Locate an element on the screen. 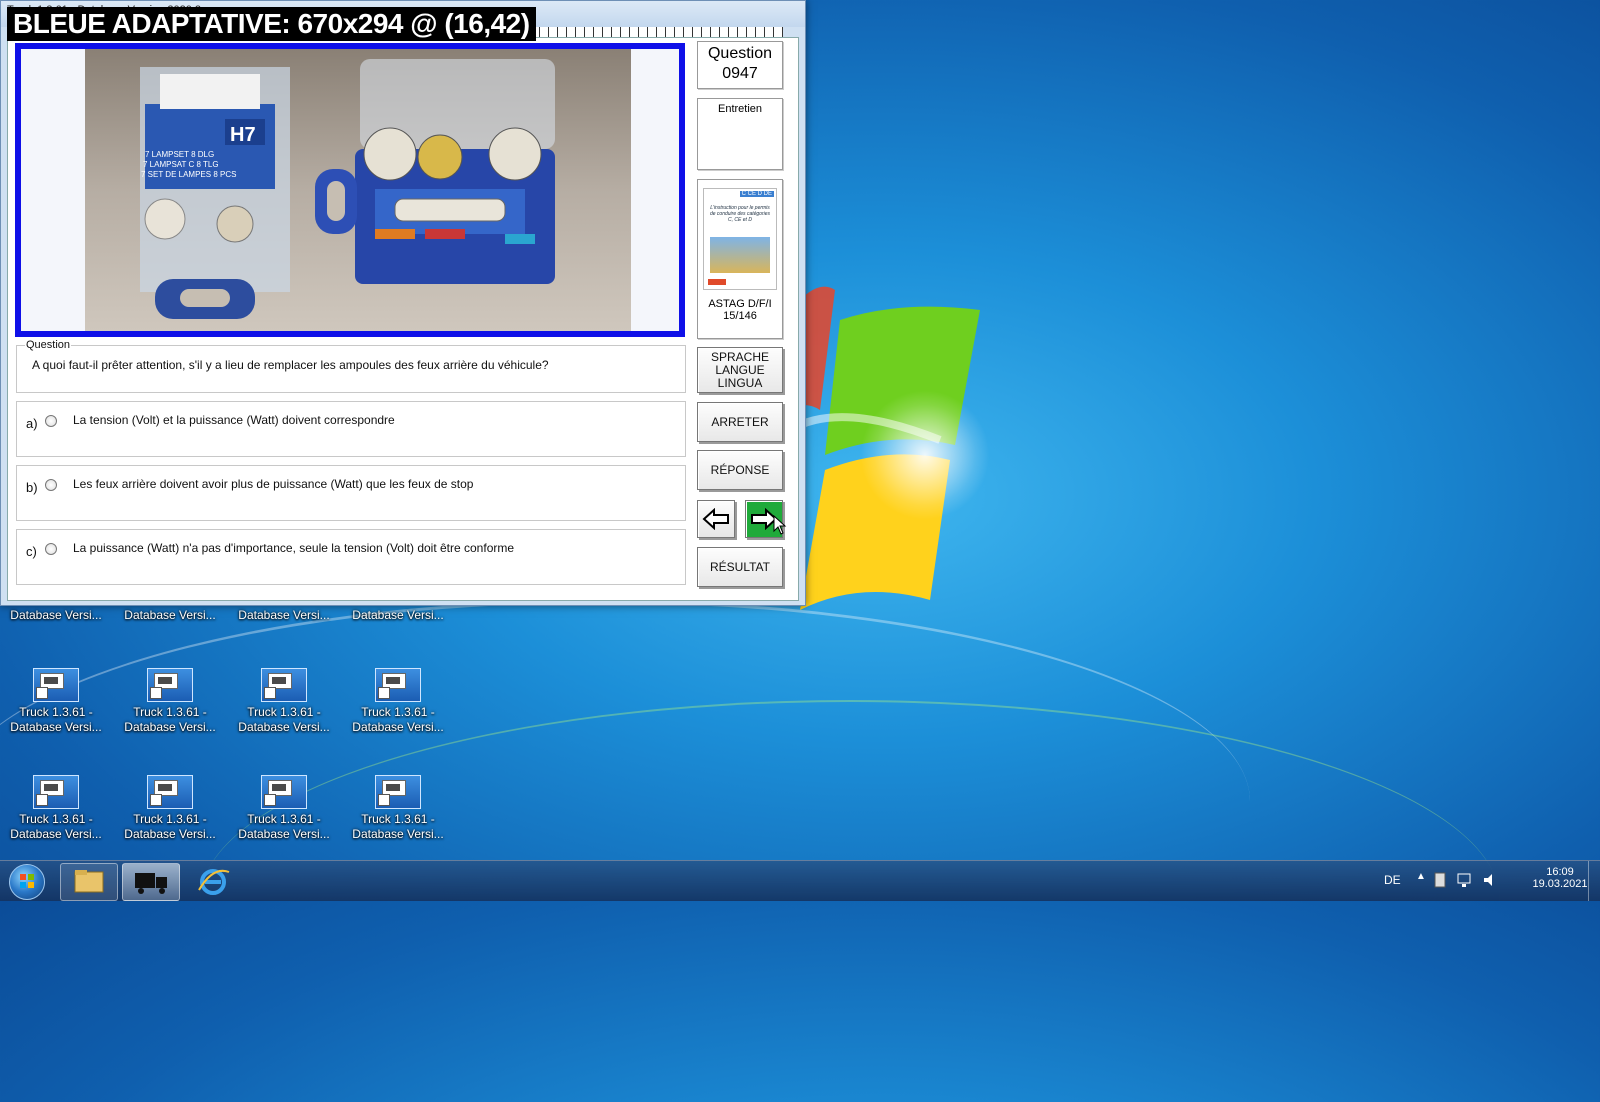 This screenshot has height=1102, width=1600. question-number-box: Question 0947 is located at coordinates (740, 65).